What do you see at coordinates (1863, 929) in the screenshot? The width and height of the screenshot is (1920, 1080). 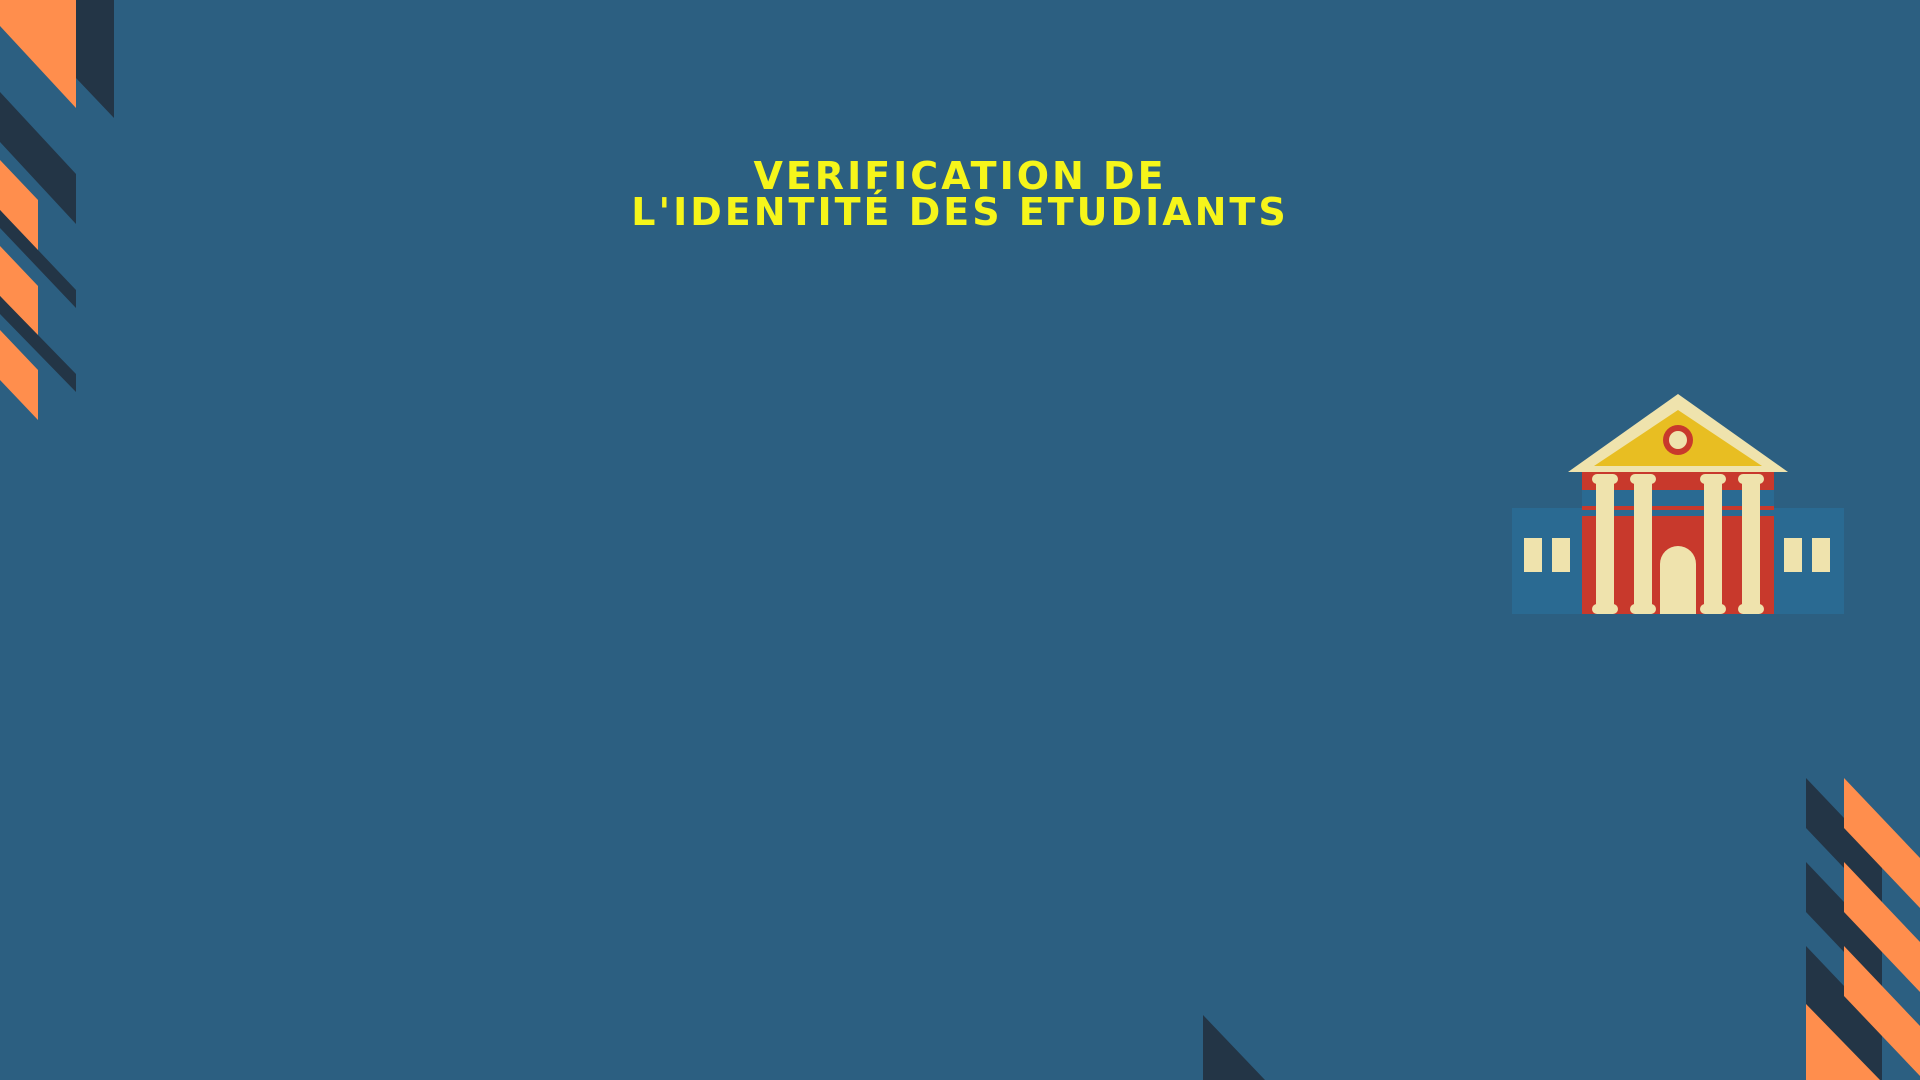 I see `bottom-right-stripes` at bounding box center [1863, 929].